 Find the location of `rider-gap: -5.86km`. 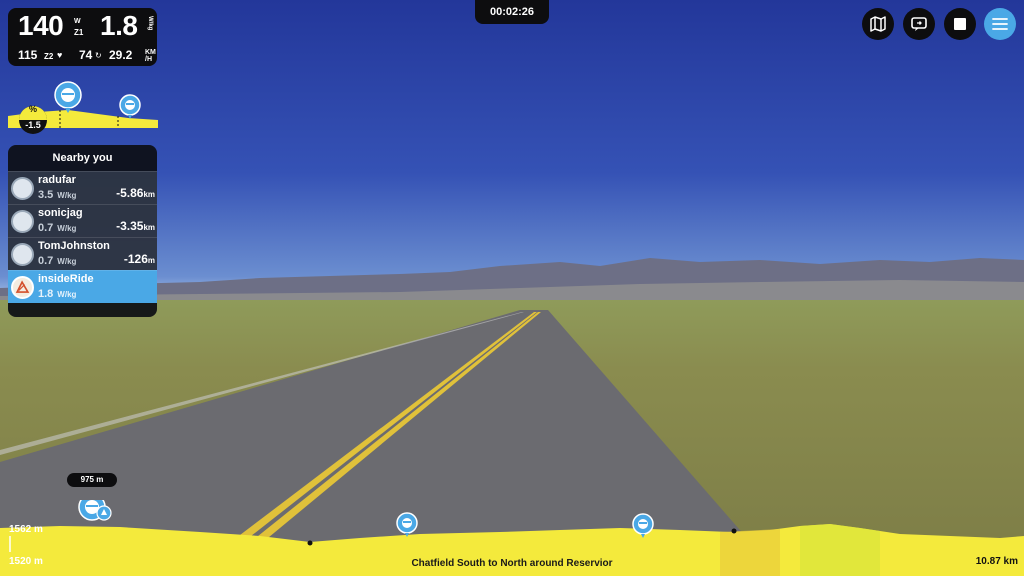

rider-gap: -5.86km is located at coordinates (135, 193).